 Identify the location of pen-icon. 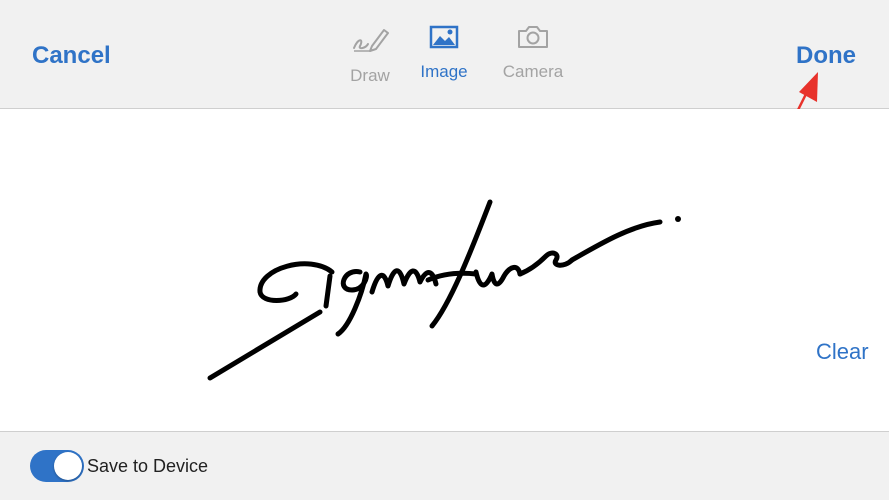
(370, 39).